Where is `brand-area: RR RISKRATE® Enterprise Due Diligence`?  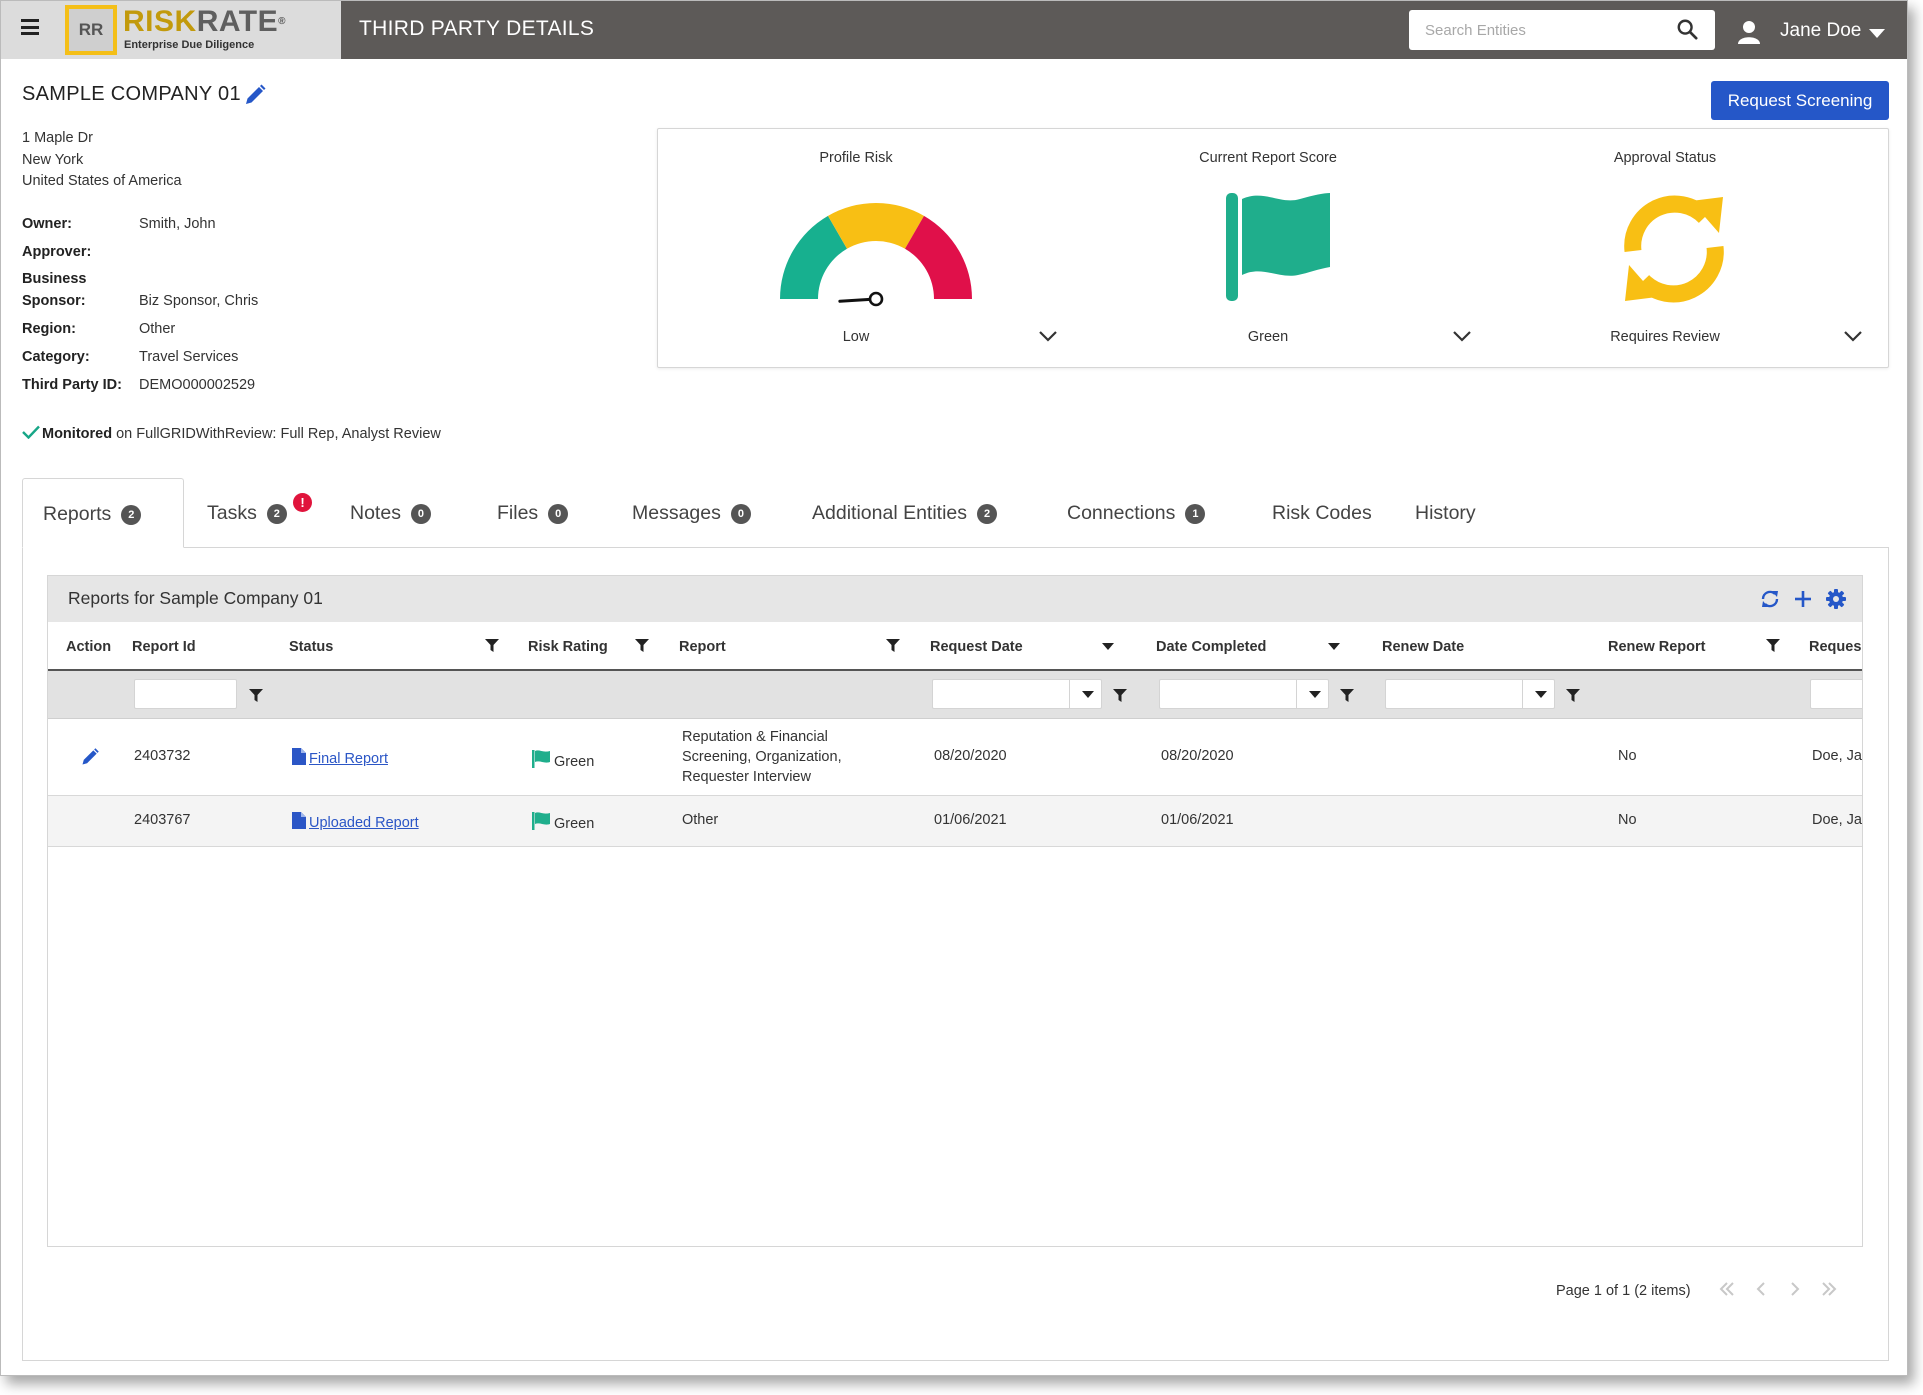
brand-area: RR RISKRATE® Enterprise Due Diligence is located at coordinates (171, 30).